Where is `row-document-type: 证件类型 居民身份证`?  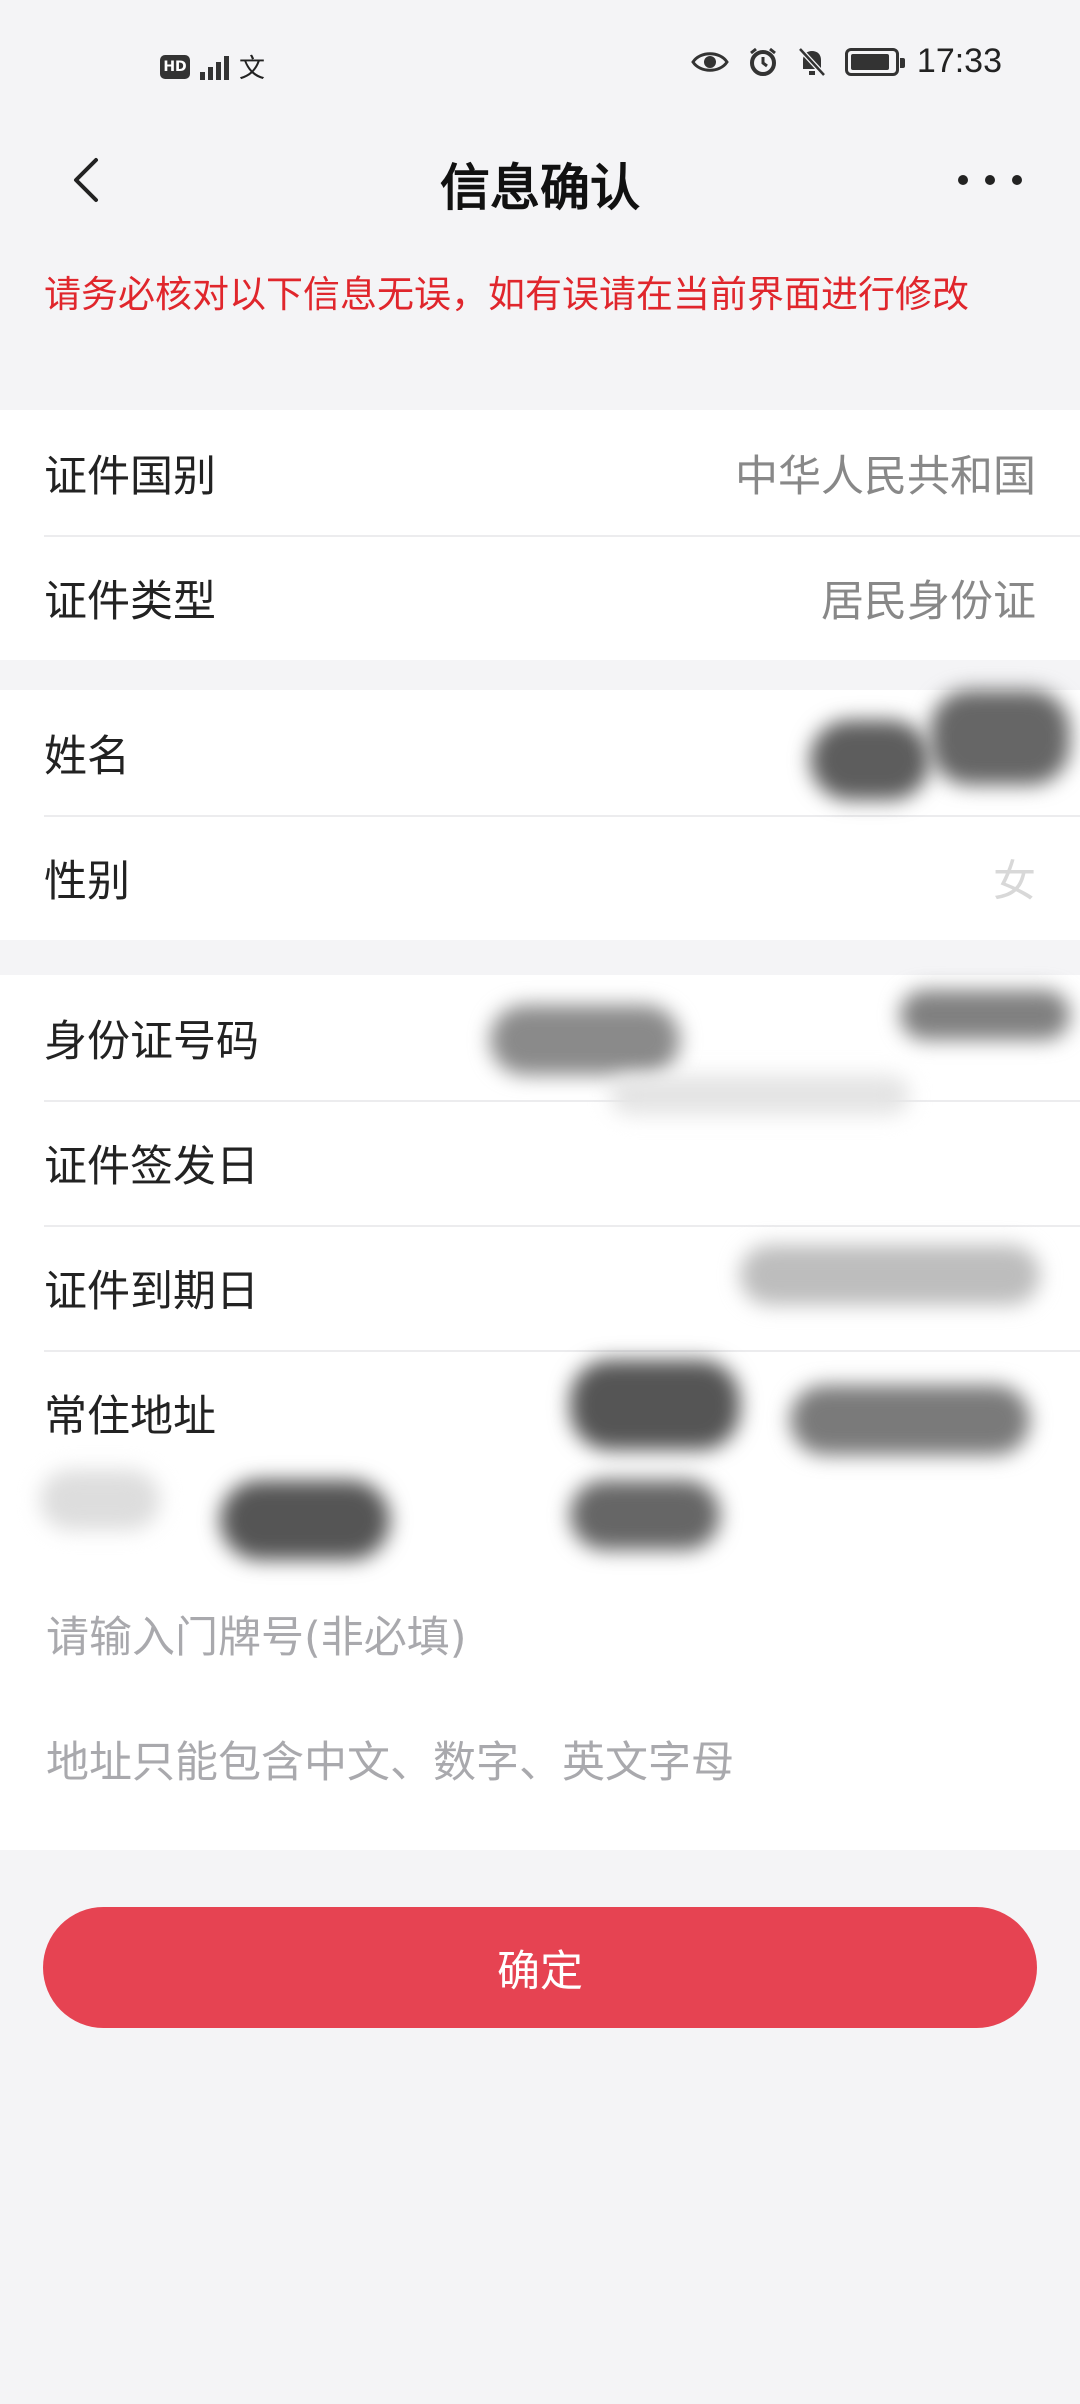 row-document-type: 证件类型 居民身份证 is located at coordinates (540, 597).